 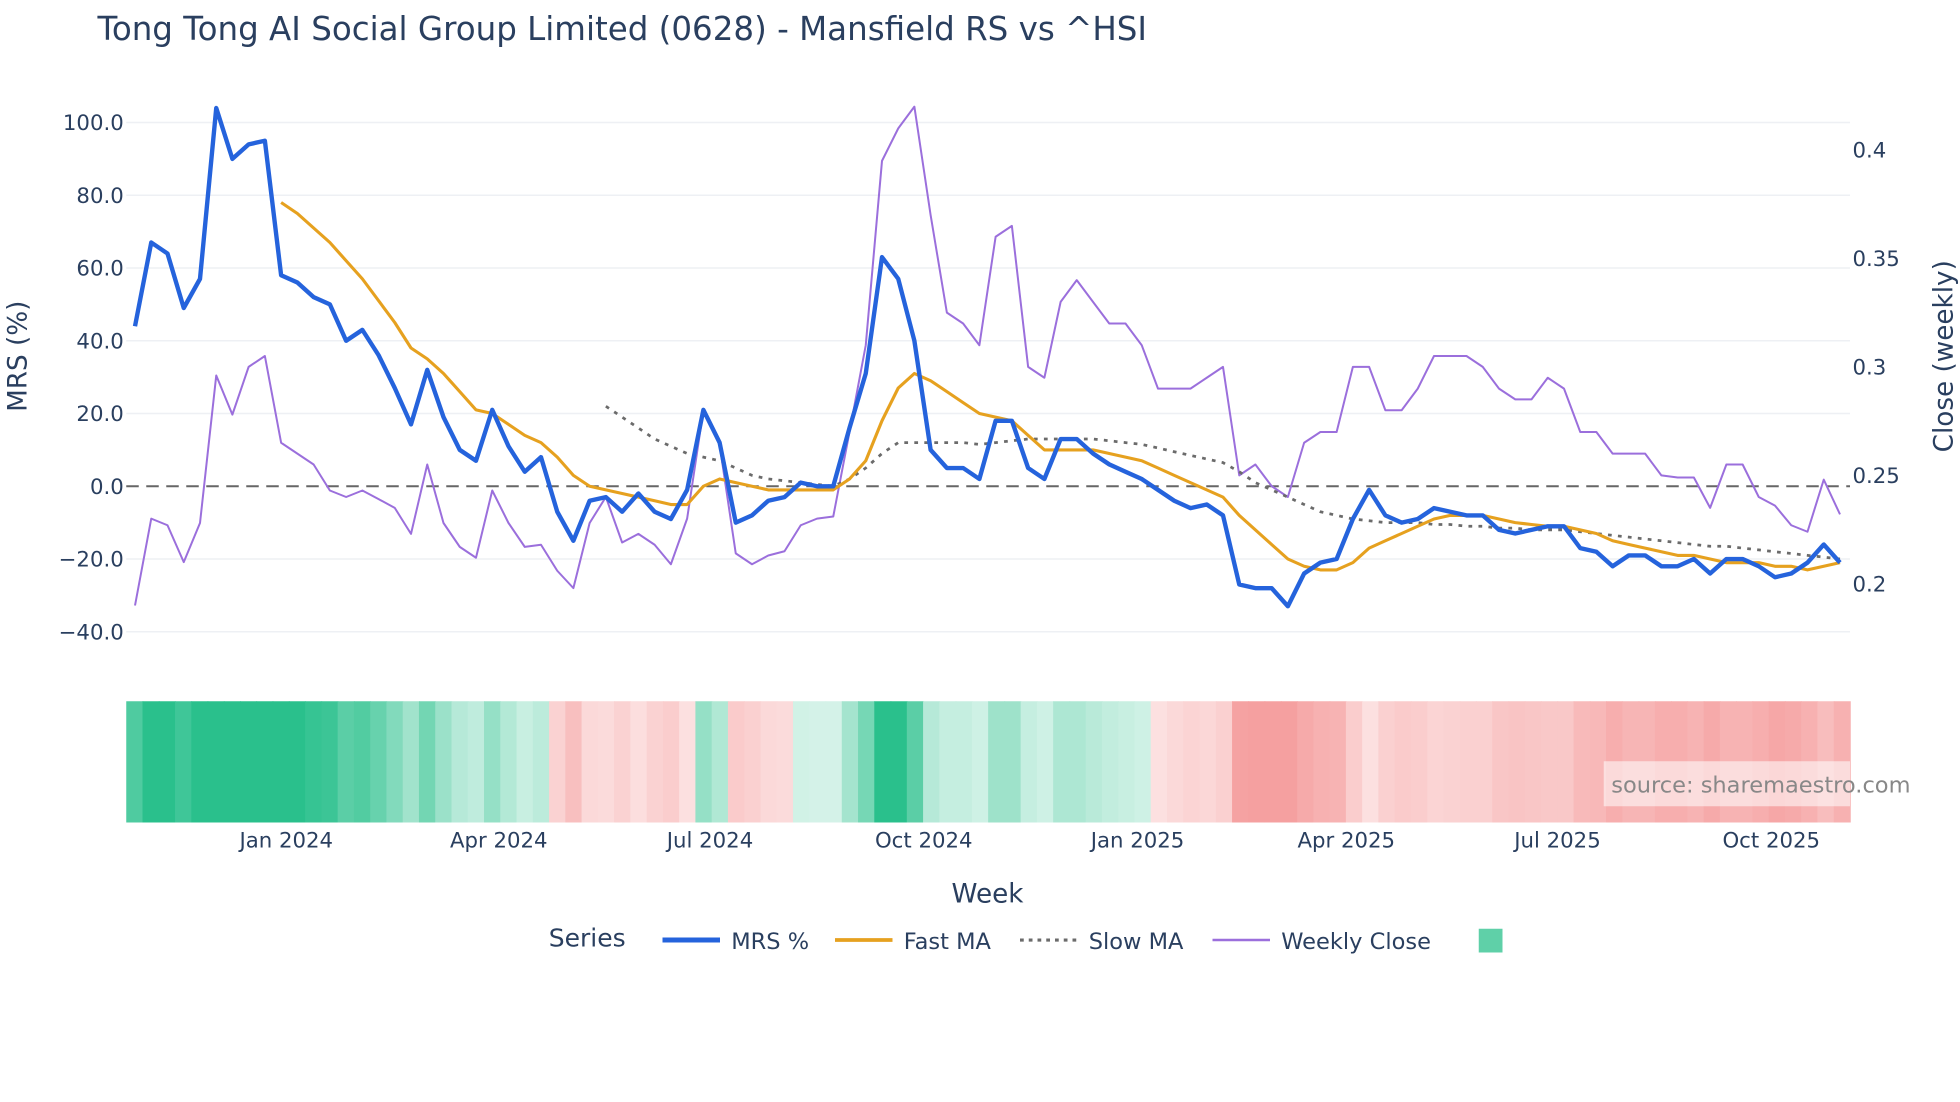 What do you see at coordinates (1137, 841) in the screenshot?
I see `x-tick-label: Jan 2025` at bounding box center [1137, 841].